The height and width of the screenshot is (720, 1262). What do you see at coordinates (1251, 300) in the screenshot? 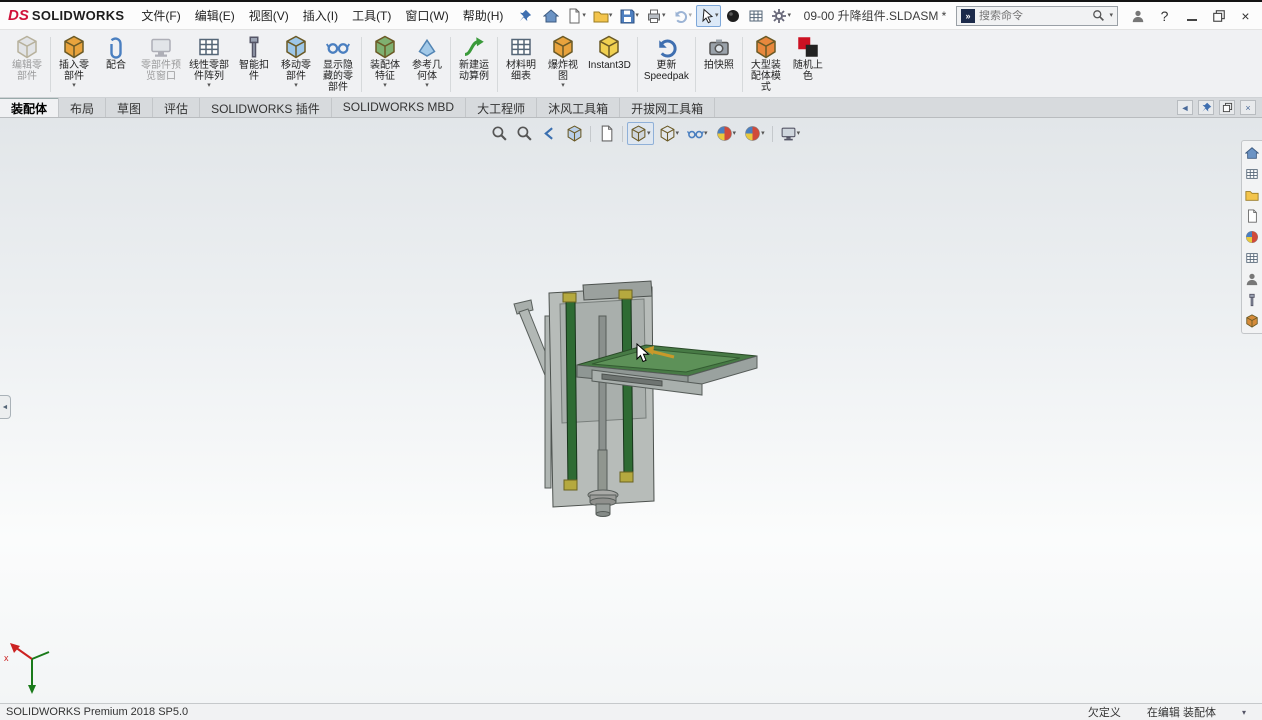
I see `taskpane-tool-library-button` at bounding box center [1251, 300].